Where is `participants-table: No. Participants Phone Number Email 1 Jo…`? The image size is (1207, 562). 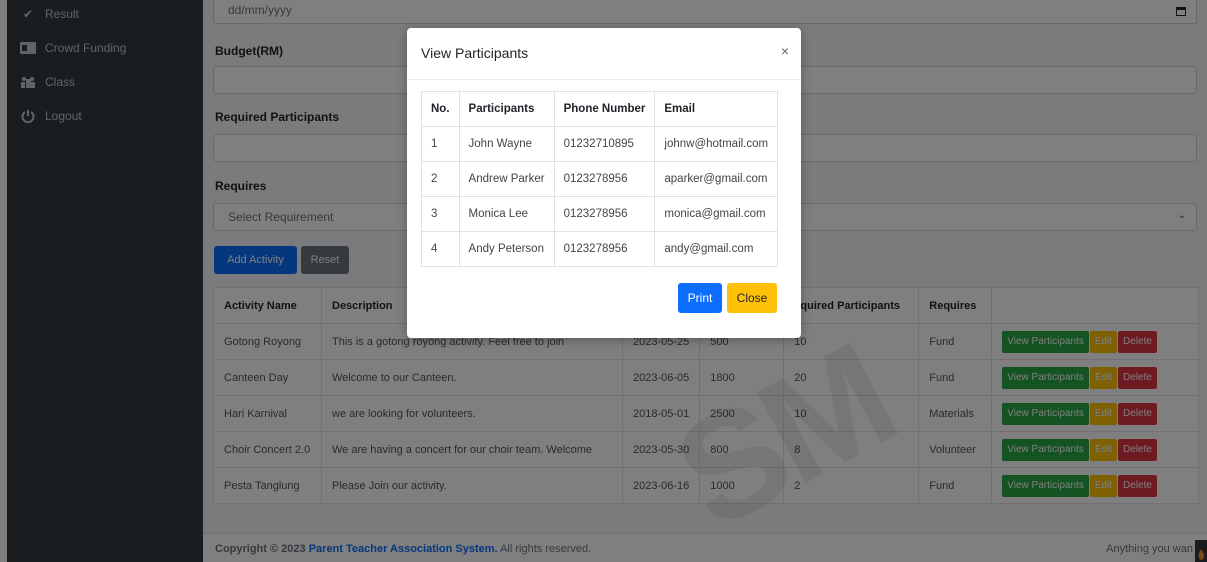
participants-table: No. Participants Phone Number Email 1 Jo… is located at coordinates (600, 179).